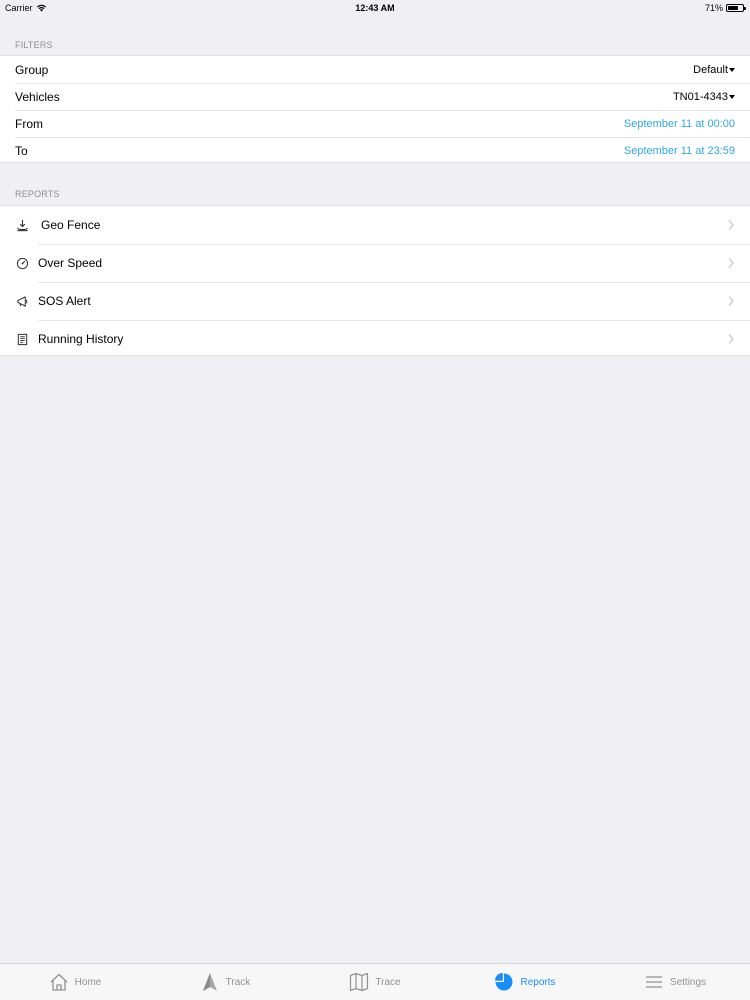 The image size is (750, 1000). Describe the element at coordinates (22, 225) in the screenshot. I see `geofence-icon` at that location.